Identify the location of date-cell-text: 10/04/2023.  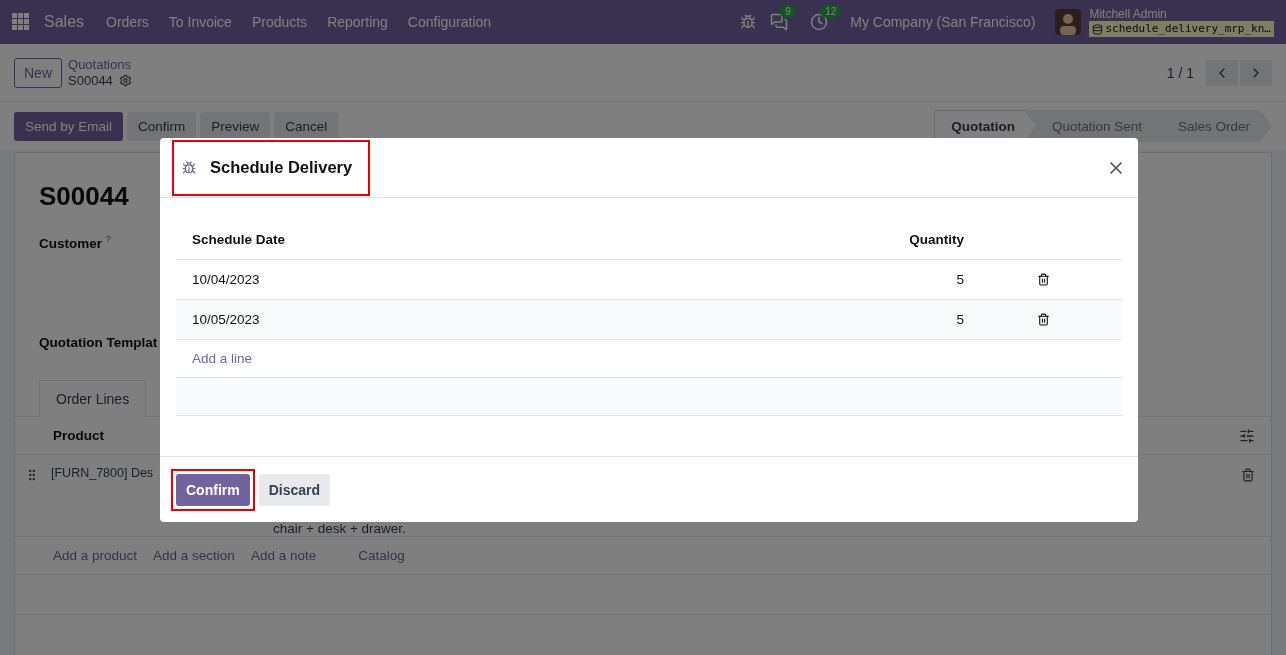
(226, 279).